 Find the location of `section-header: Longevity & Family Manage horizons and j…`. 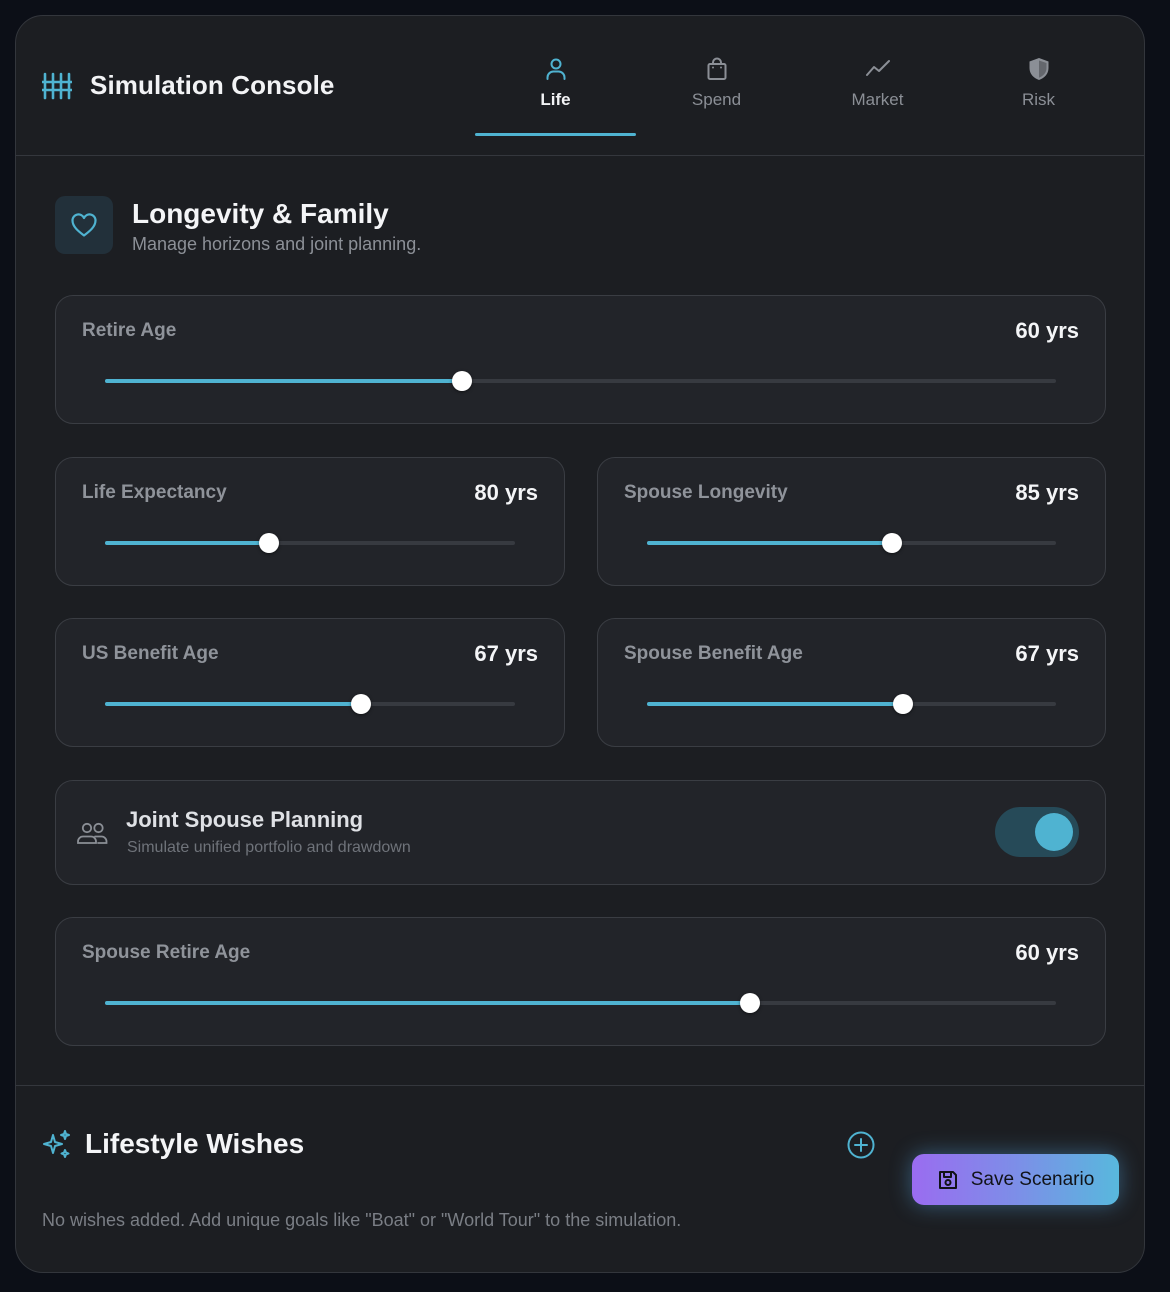

section-header: Longevity & Family Manage horizons and j… is located at coordinates (238, 225).